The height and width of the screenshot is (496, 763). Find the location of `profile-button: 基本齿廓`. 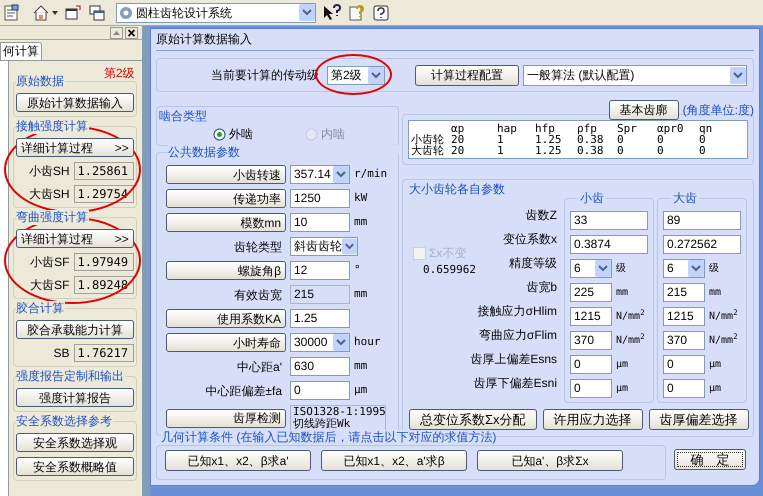

profile-button: 基本齿廓 is located at coordinates (643, 110).